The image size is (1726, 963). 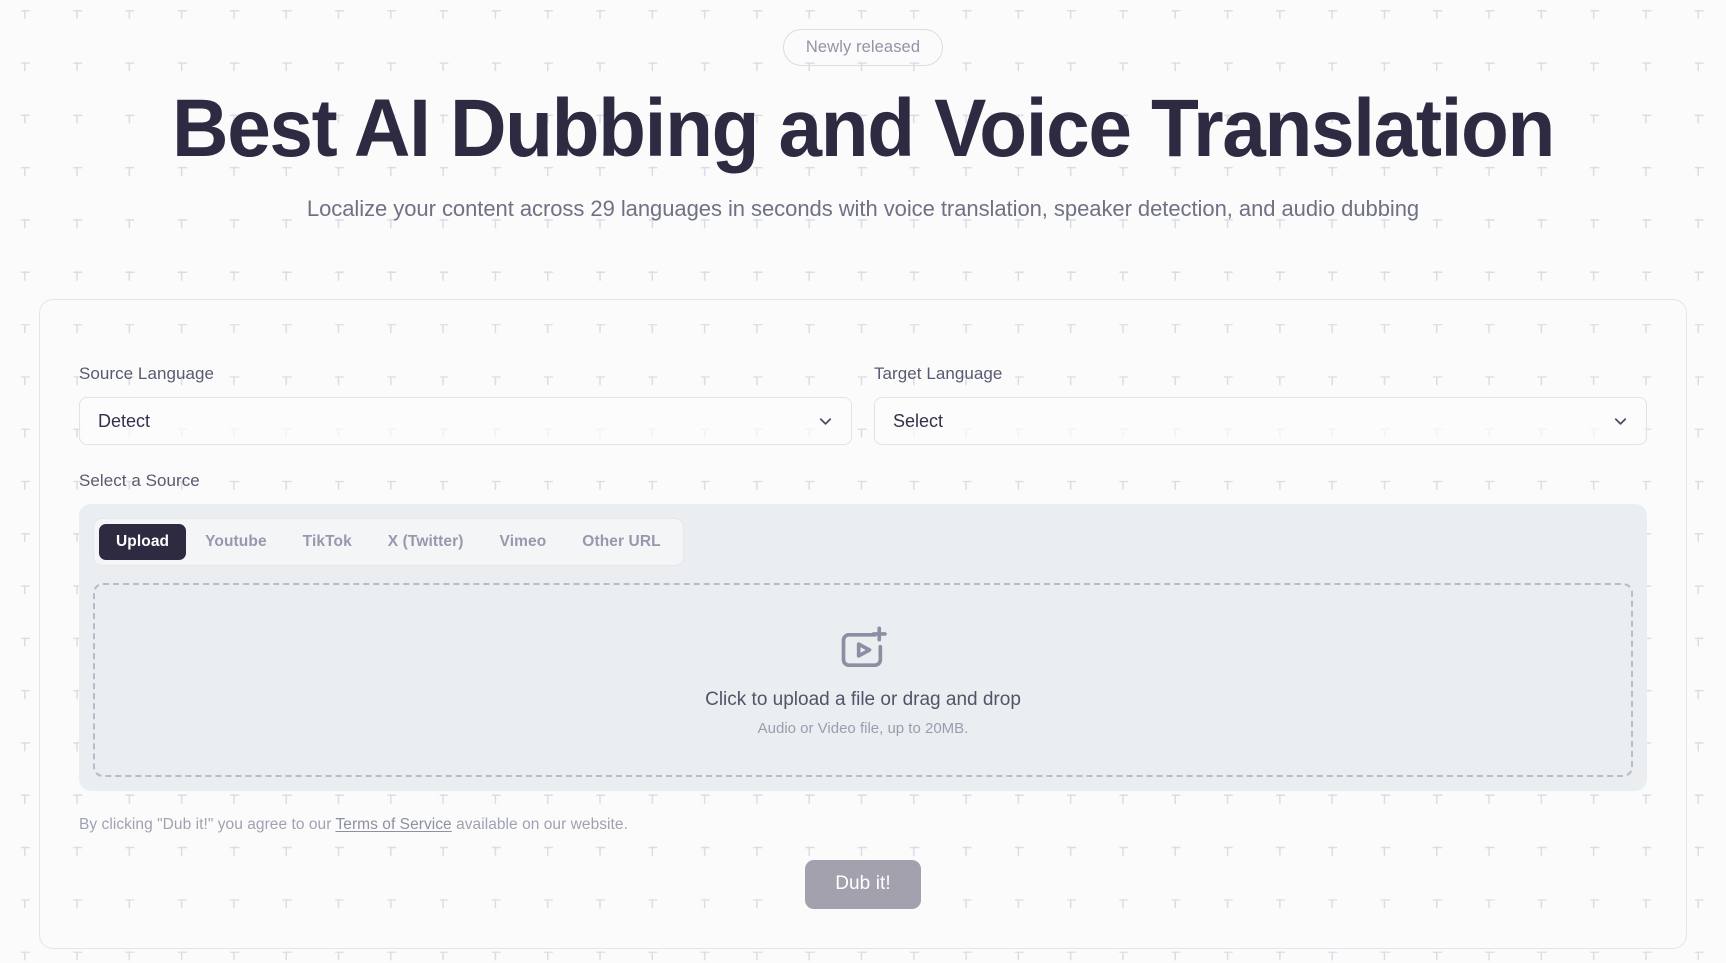 What do you see at coordinates (918, 420) in the screenshot?
I see `target-language-value: Select` at bounding box center [918, 420].